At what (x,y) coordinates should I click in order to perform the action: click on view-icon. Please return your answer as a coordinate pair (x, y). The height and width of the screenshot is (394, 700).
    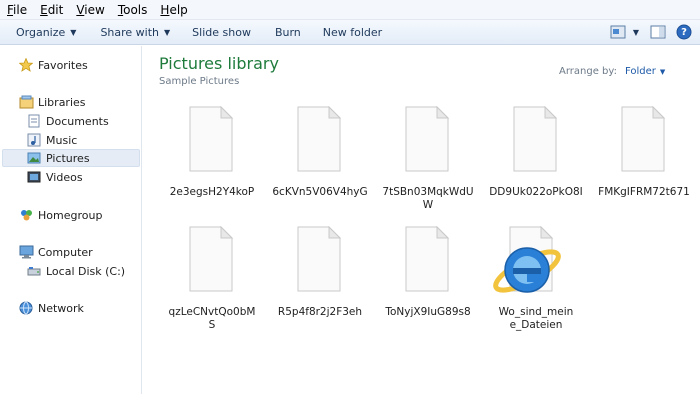
    Looking at the image, I should click on (618, 32).